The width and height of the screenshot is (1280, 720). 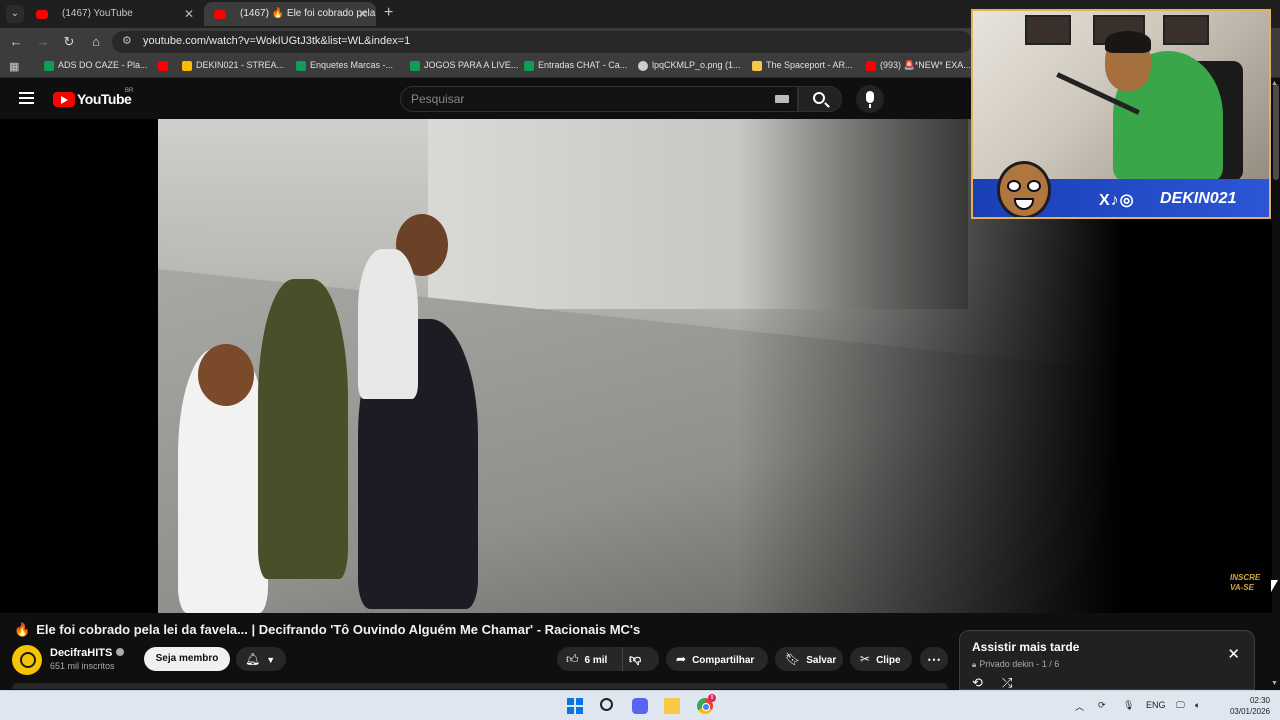 What do you see at coordinates (1274, 83) in the screenshot?
I see `scroll-up-icon: ▲` at bounding box center [1274, 83].